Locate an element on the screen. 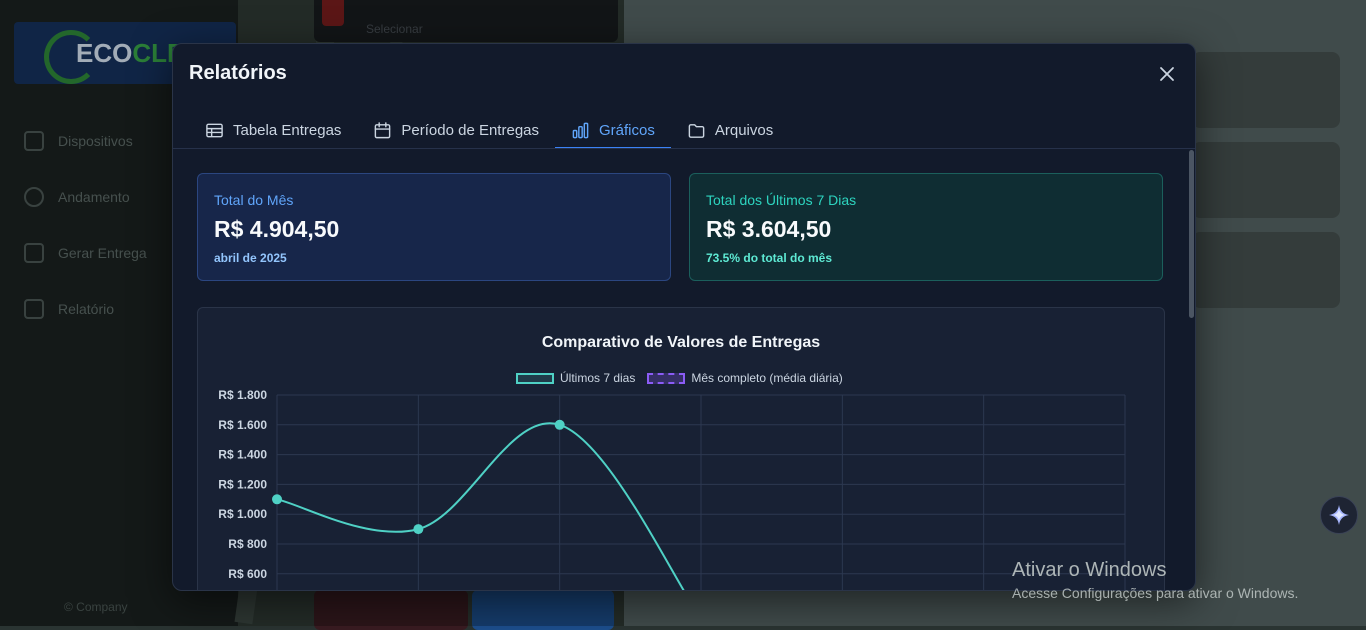  last7-total-label: Total dos Últimos 7 Dias is located at coordinates (781, 200).